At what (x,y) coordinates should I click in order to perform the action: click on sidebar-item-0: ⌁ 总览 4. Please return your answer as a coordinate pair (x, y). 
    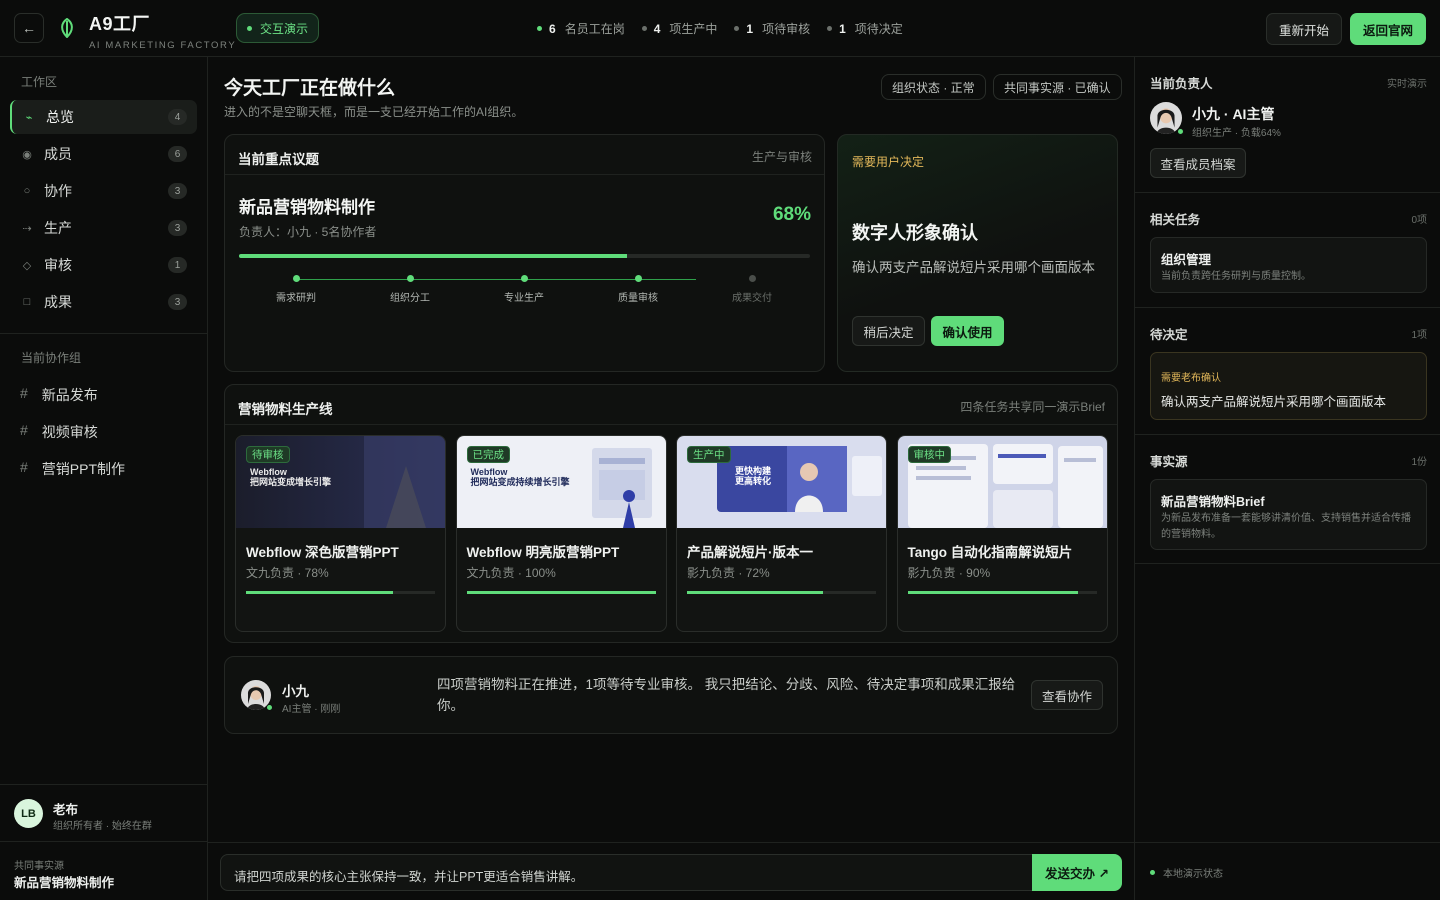
    Looking at the image, I should click on (103, 117).